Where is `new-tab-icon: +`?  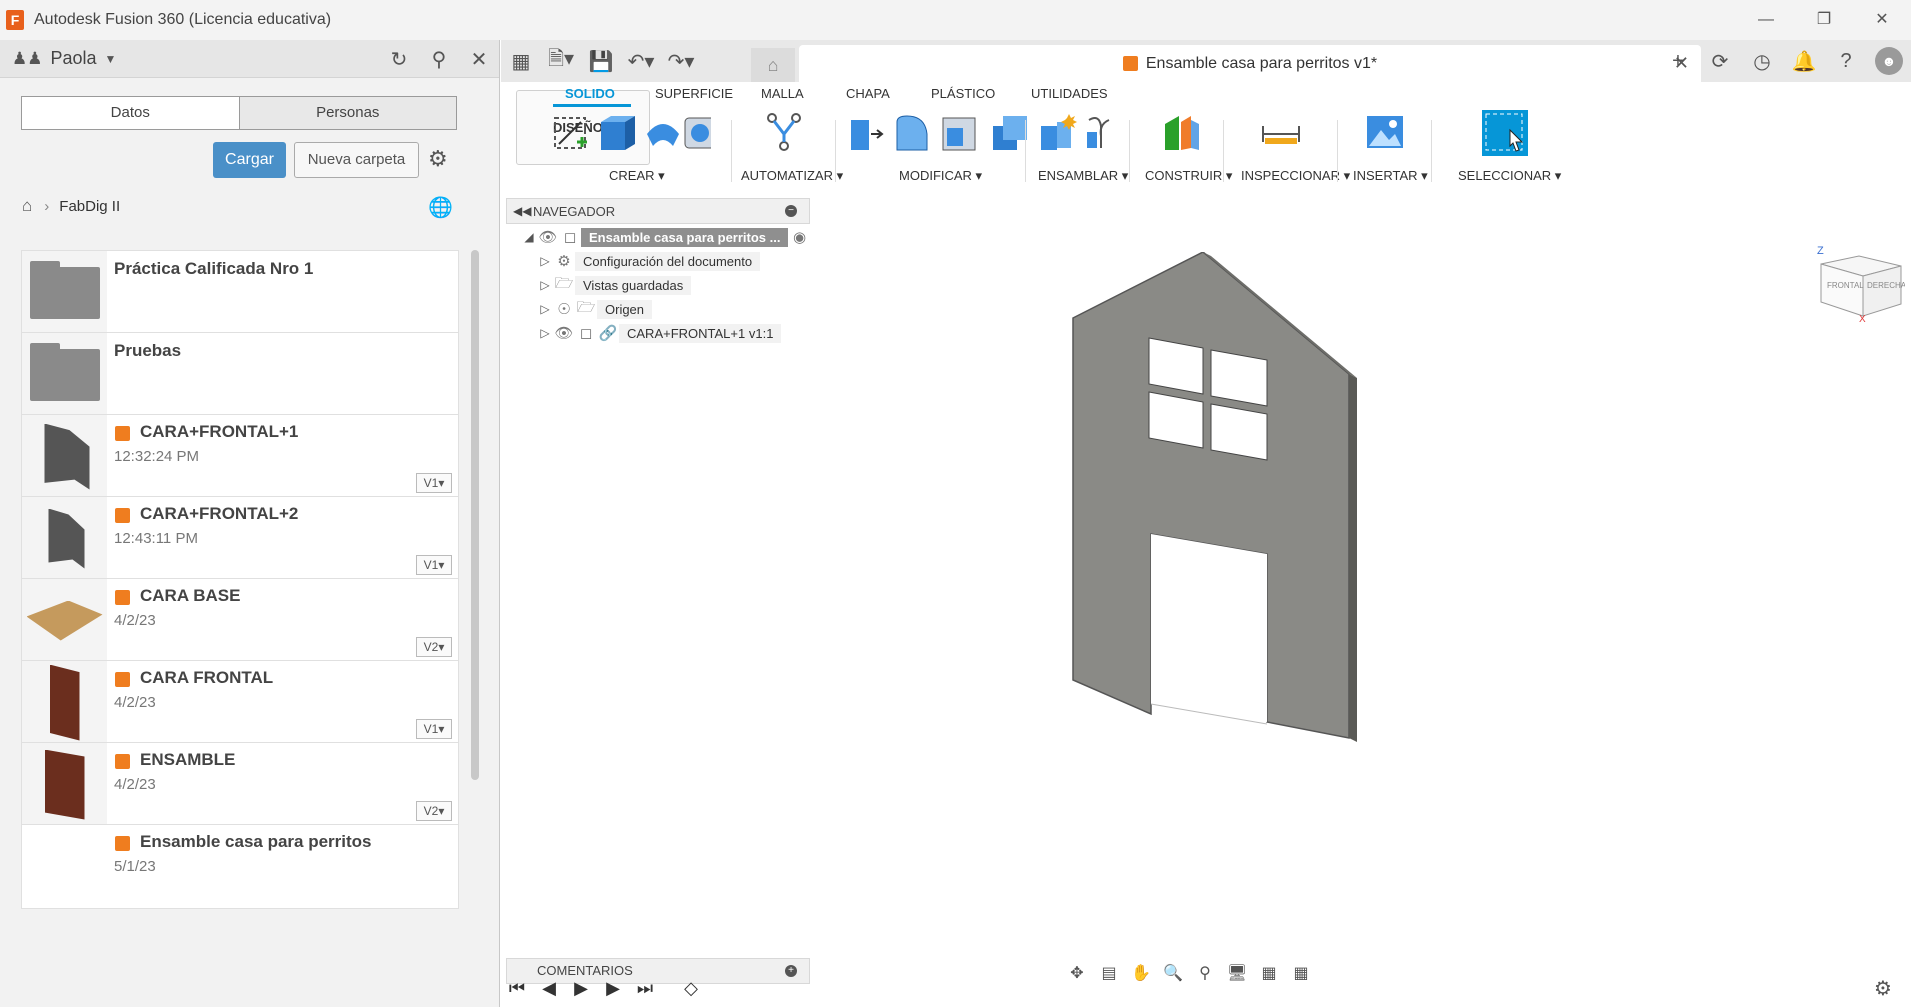
new-tab-icon: + is located at coordinates (1678, 61).